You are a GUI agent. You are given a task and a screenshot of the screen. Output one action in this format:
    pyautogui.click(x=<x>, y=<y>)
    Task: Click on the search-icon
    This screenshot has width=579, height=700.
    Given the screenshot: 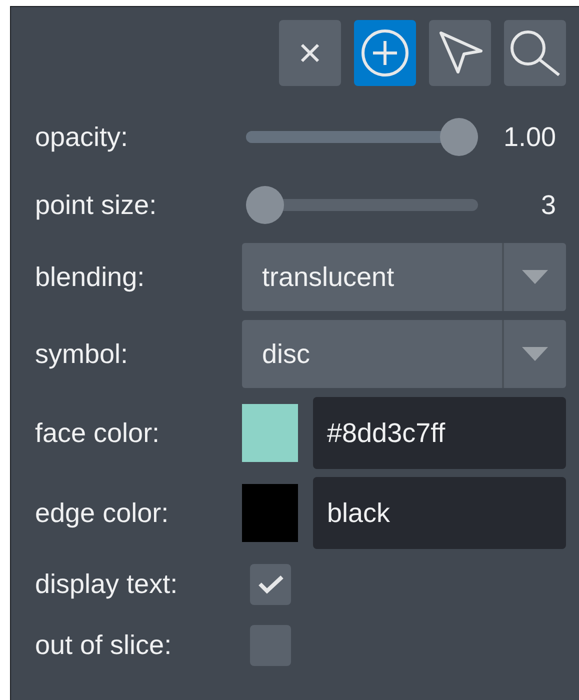 What is the action you would take?
    pyautogui.click(x=535, y=53)
    